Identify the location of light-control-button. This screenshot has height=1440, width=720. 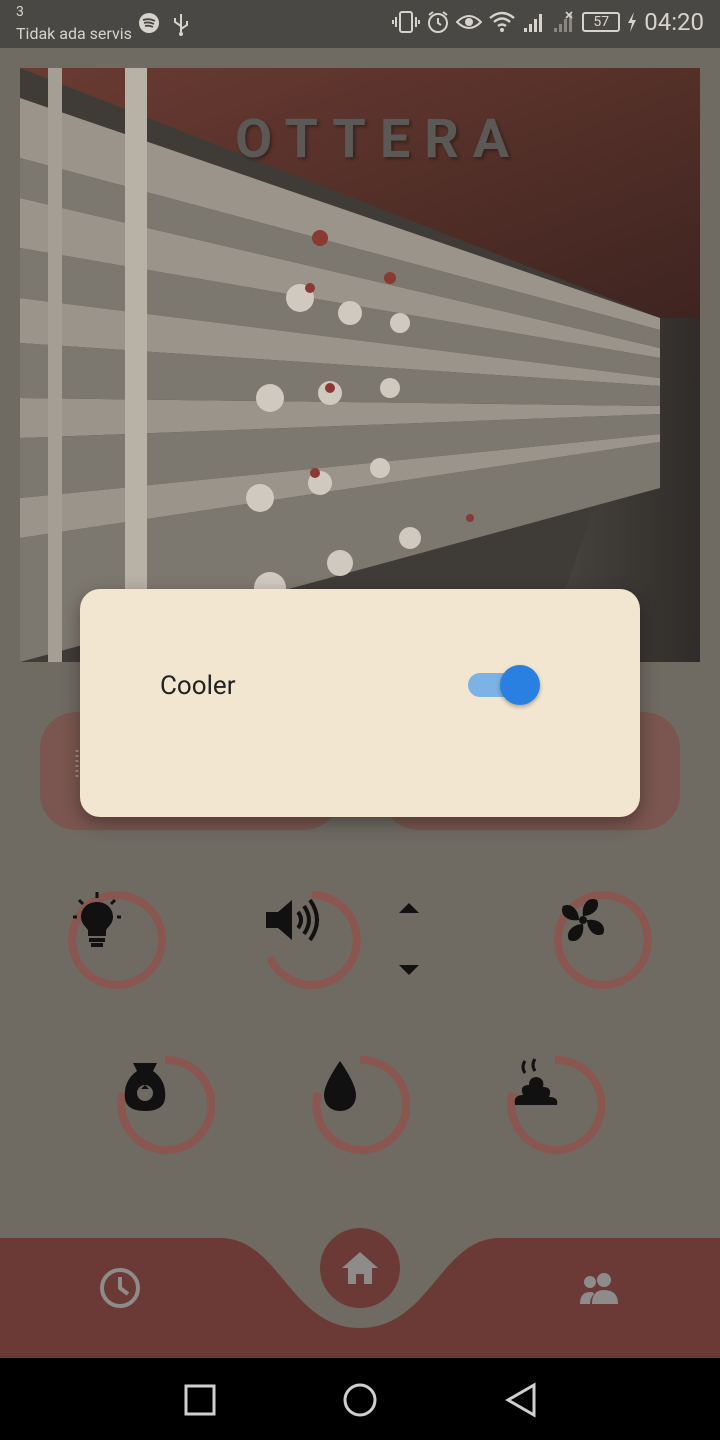
(117, 940).